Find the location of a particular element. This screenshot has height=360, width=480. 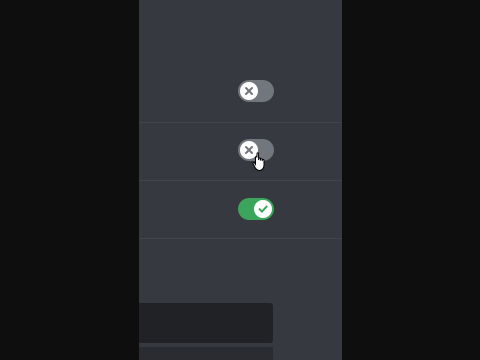

check-icon is located at coordinates (263, 209).